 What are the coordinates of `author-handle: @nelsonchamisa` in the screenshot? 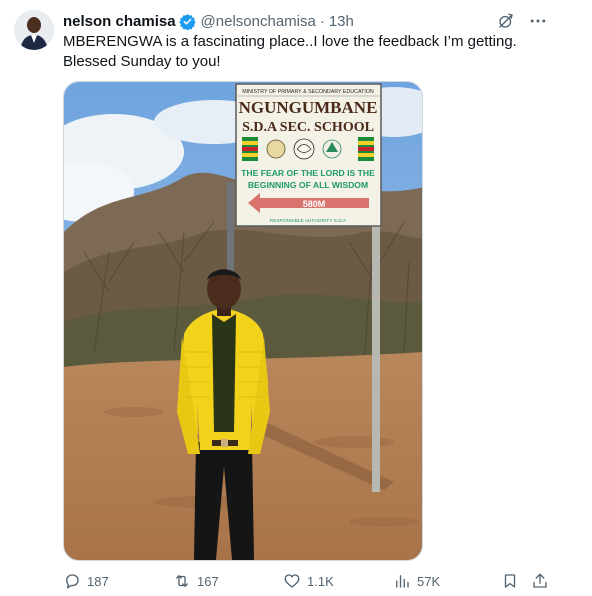 It's located at (258, 21).